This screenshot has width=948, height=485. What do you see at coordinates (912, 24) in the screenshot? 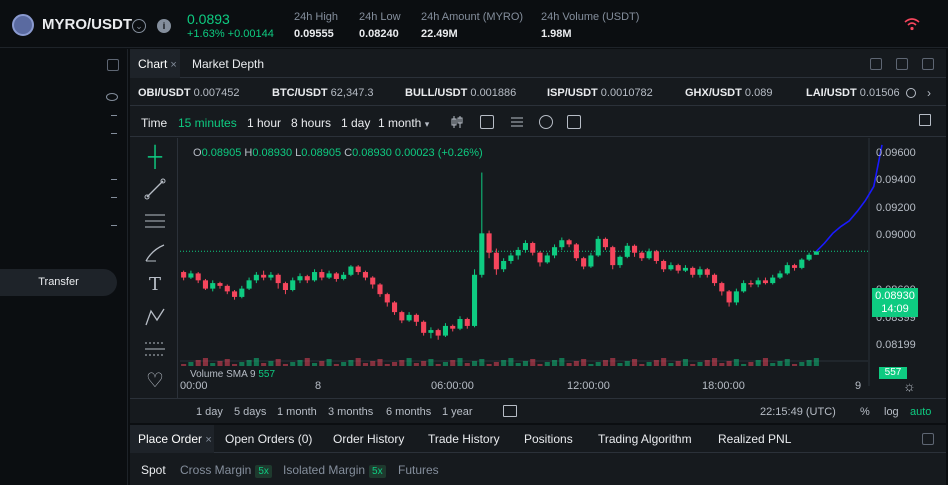
I see `connection-signal-icon` at bounding box center [912, 24].